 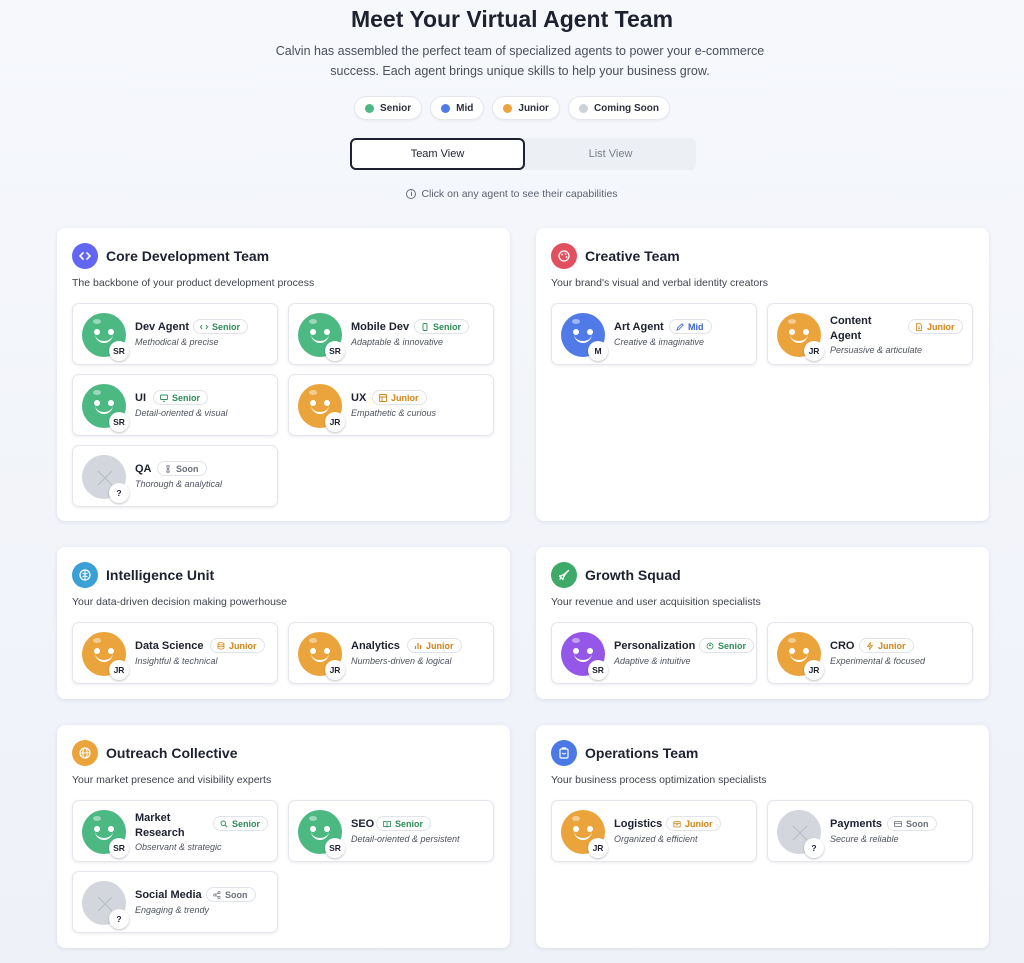 I want to click on agent-trait: Adaptable & innovative, so click(x=397, y=342).